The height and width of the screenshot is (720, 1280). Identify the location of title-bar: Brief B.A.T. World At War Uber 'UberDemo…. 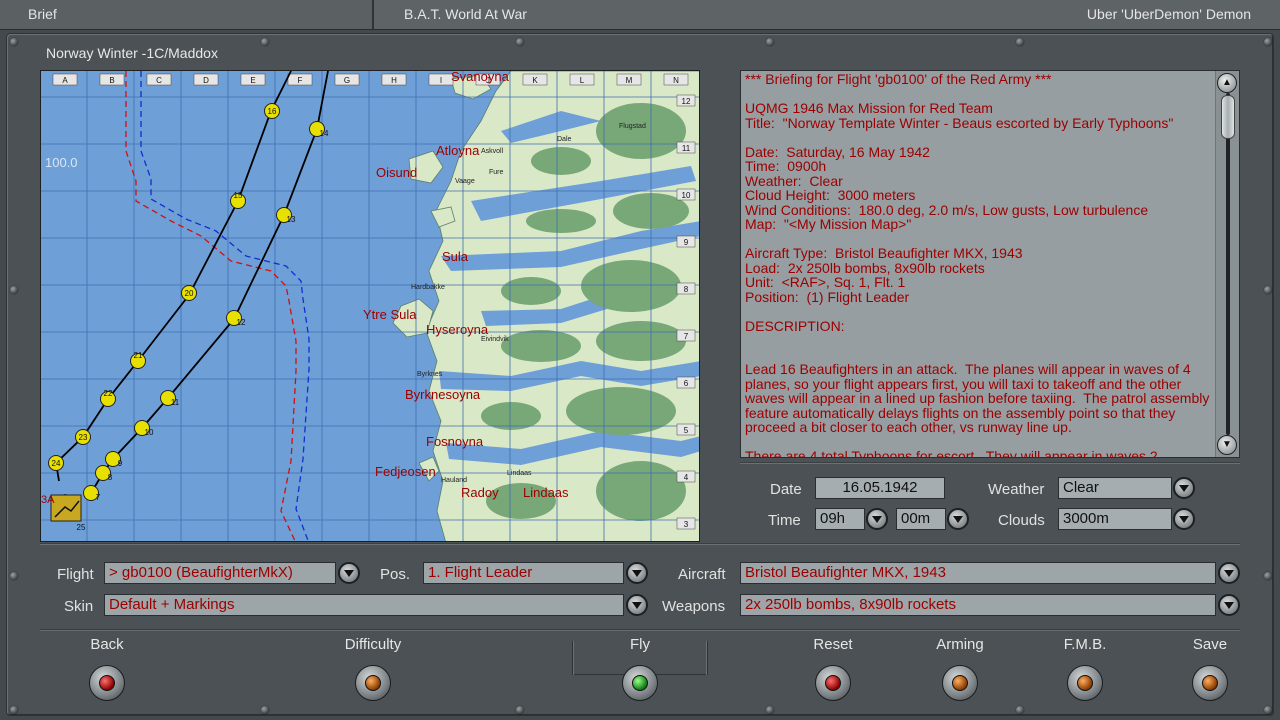
(640, 15).